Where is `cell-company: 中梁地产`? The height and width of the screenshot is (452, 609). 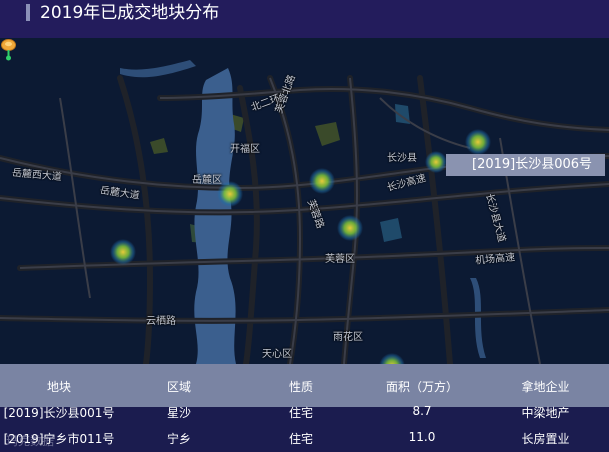
cell-company: 中梁地产 is located at coordinates (545, 413).